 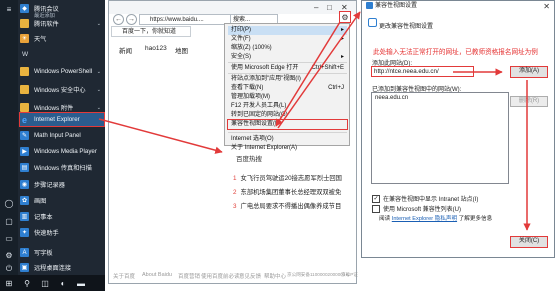 What do you see at coordinates (329, 7) in the screenshot?
I see `maximize-icon: □` at bounding box center [329, 7].